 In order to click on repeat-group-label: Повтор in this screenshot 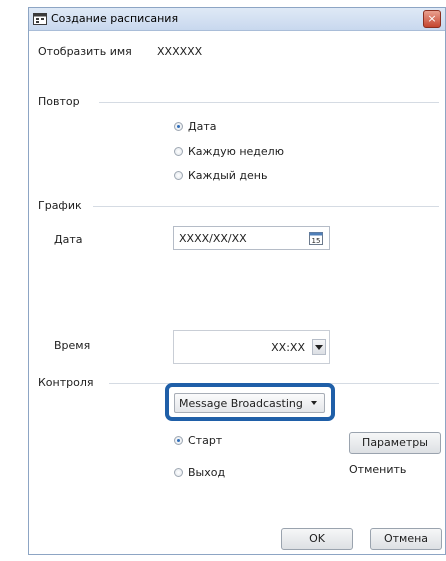, I will do `click(59, 101)`.